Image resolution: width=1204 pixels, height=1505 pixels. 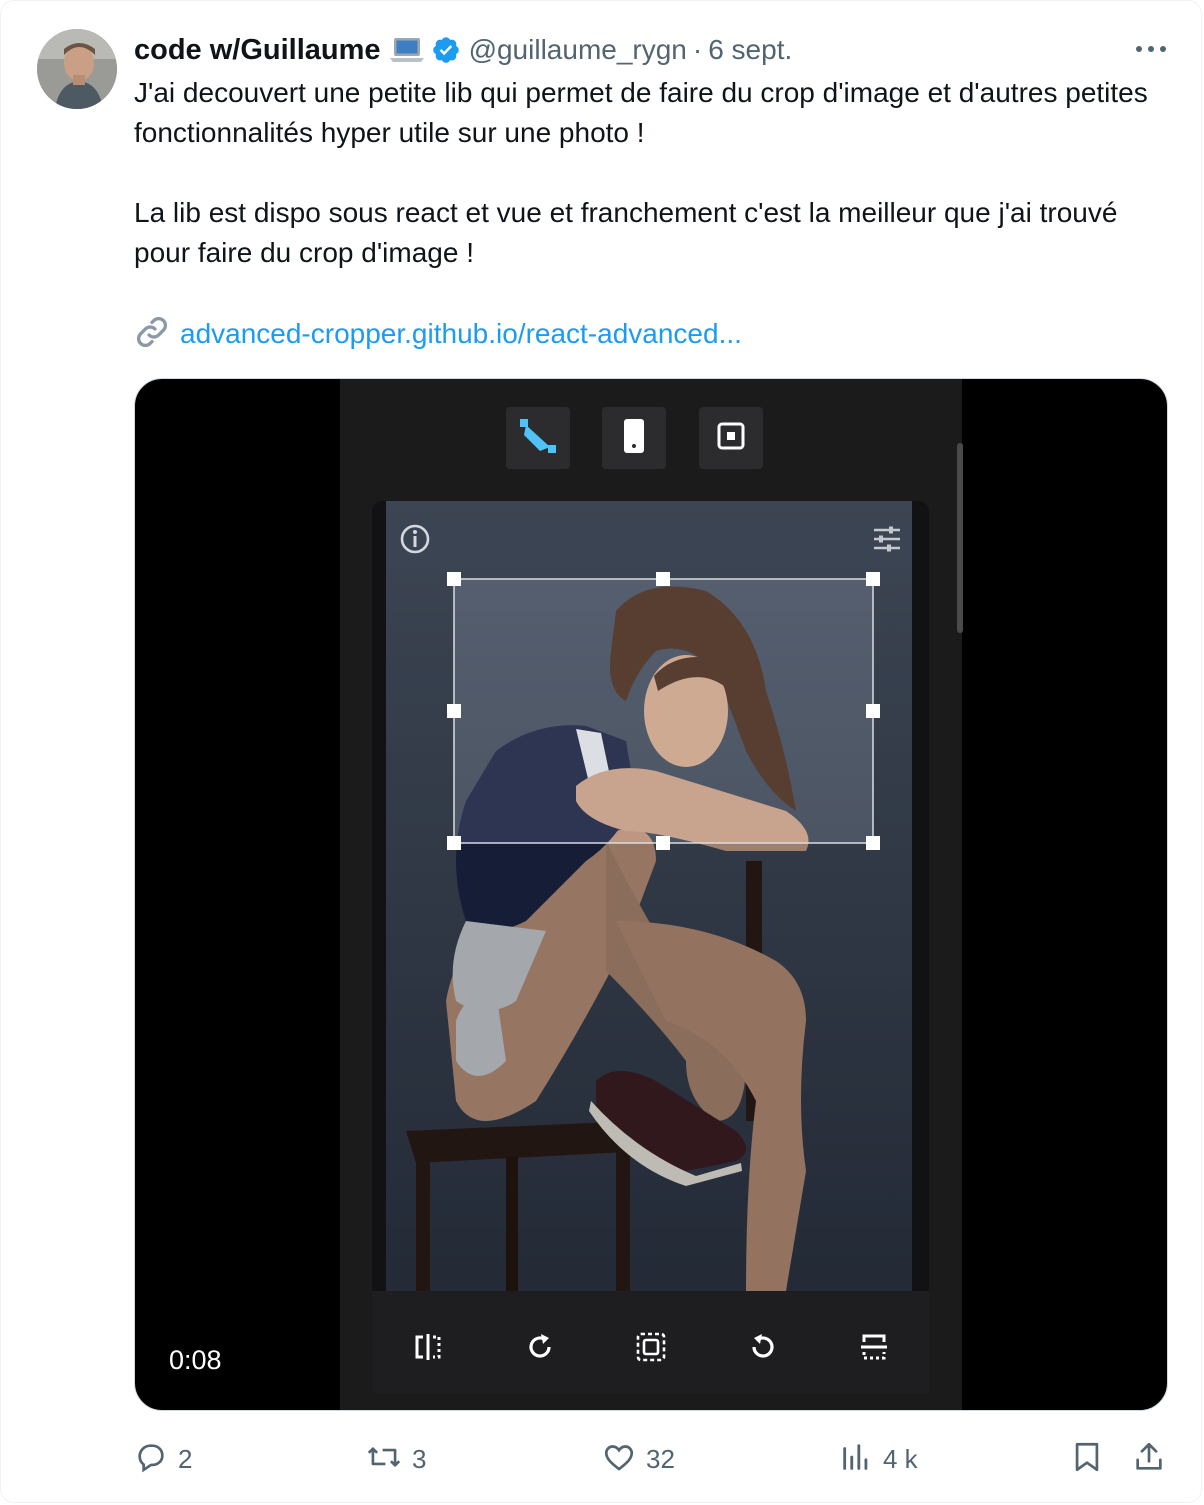 What do you see at coordinates (415, 541) in the screenshot?
I see `info-icon` at bounding box center [415, 541].